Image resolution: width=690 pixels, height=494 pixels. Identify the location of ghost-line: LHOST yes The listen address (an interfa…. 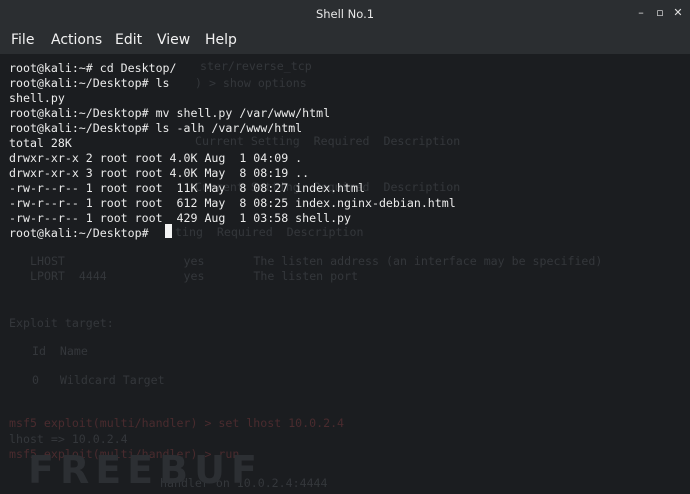
(316, 261).